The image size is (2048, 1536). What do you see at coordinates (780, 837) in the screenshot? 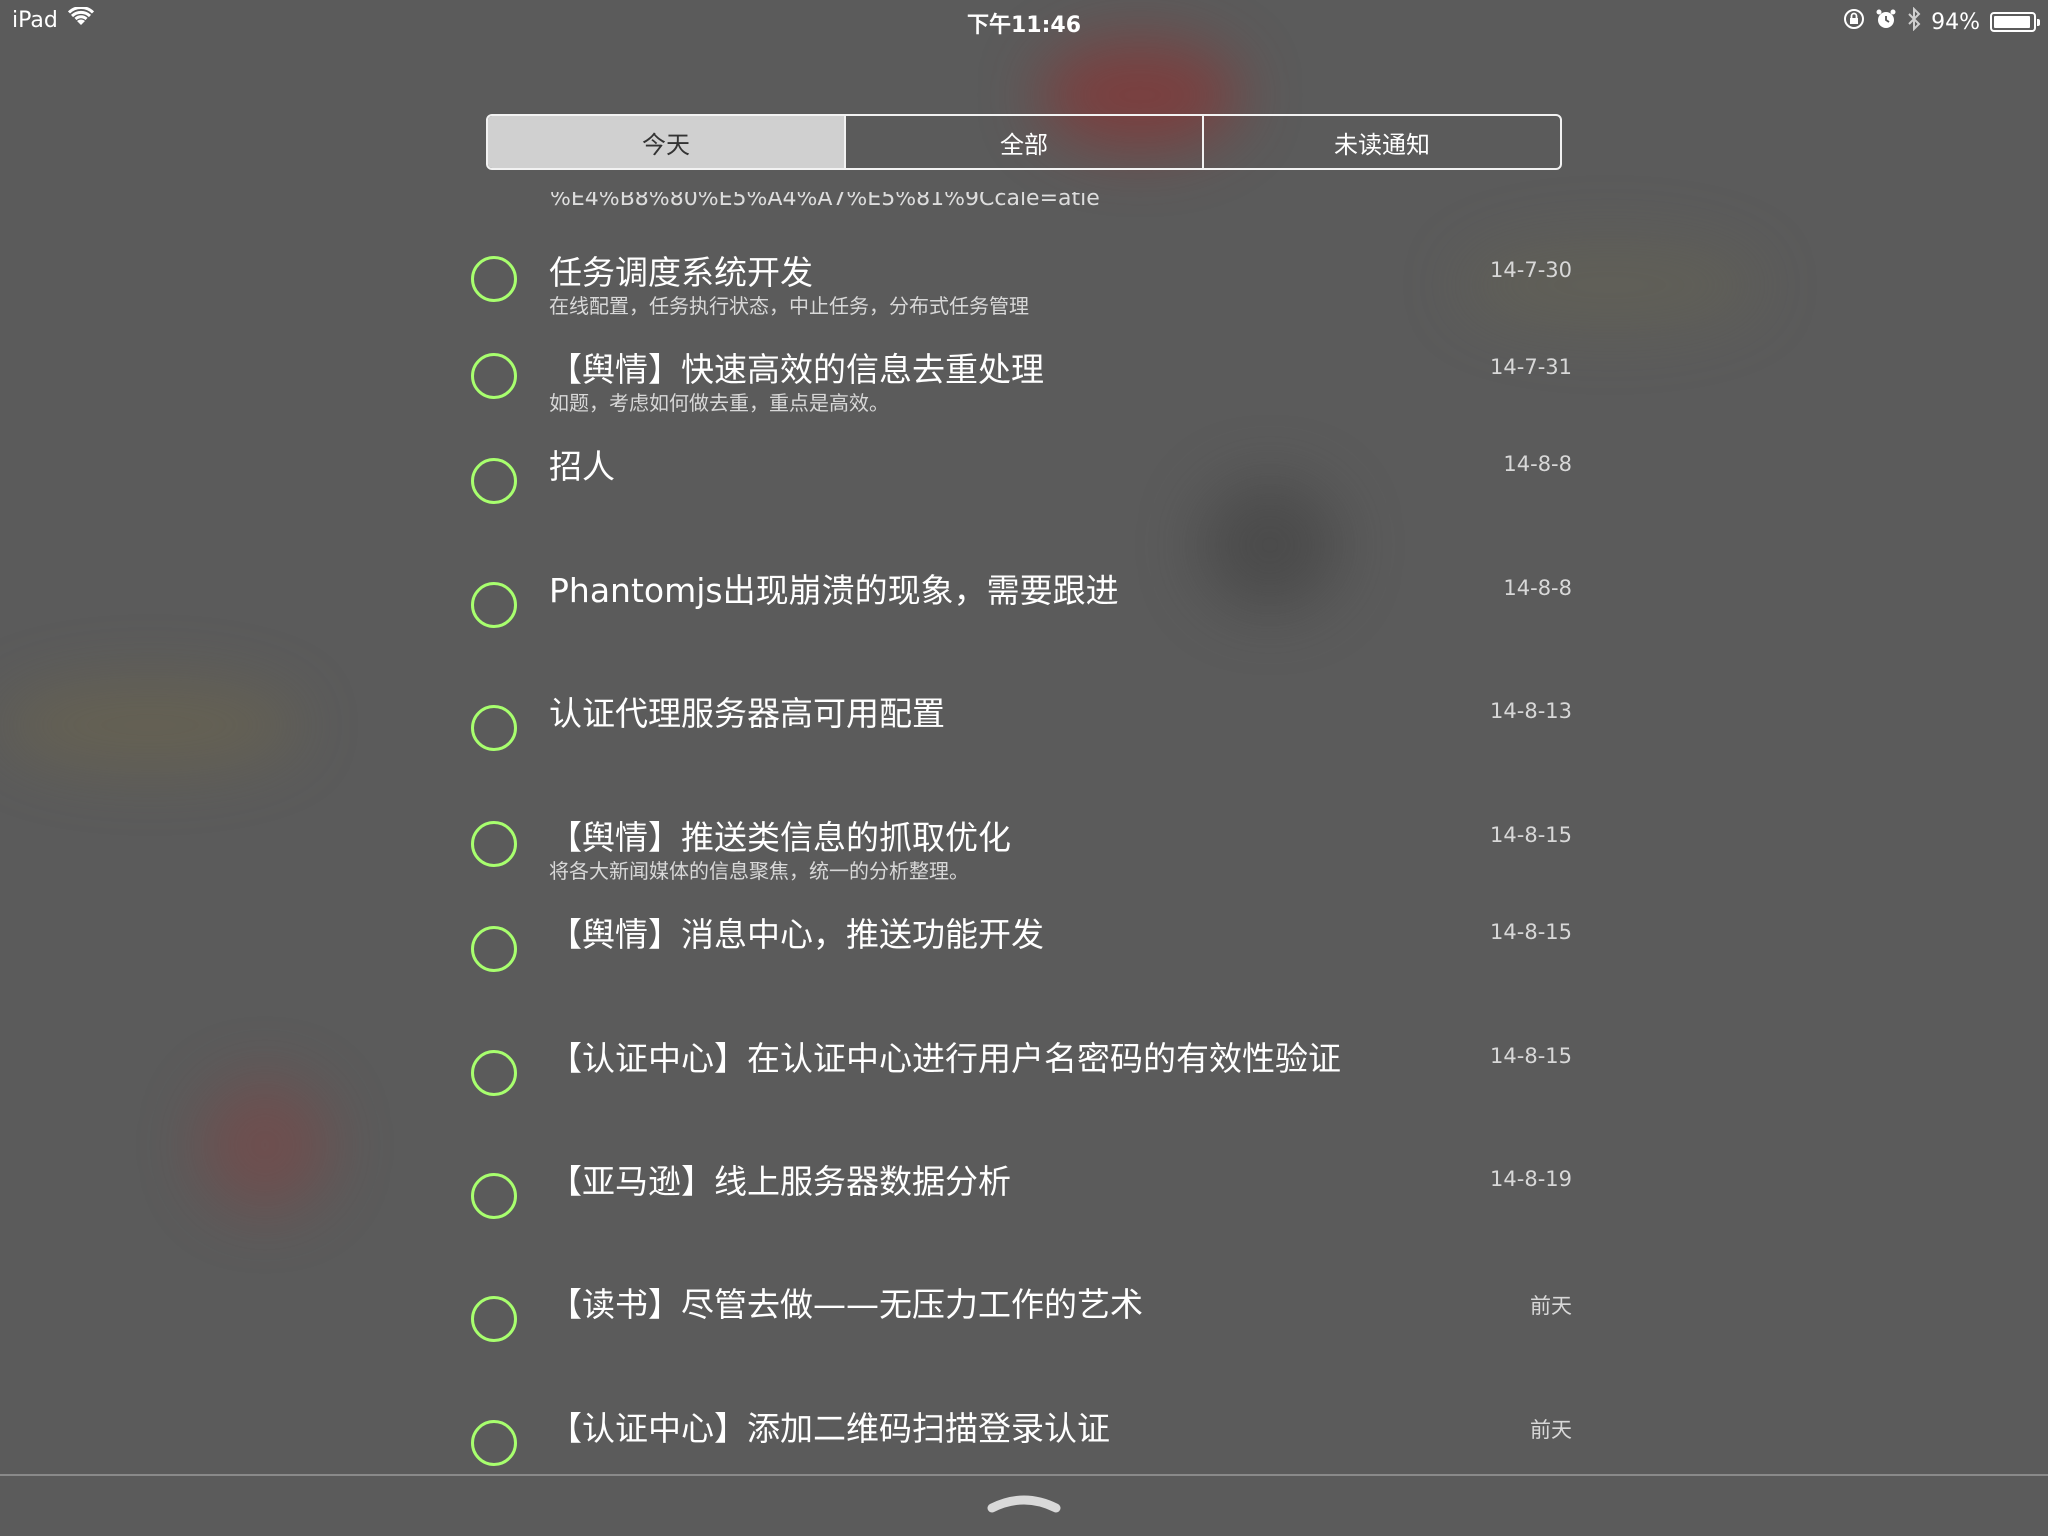
I see `item-title: 【舆情】推送类信息的抓取优化` at bounding box center [780, 837].